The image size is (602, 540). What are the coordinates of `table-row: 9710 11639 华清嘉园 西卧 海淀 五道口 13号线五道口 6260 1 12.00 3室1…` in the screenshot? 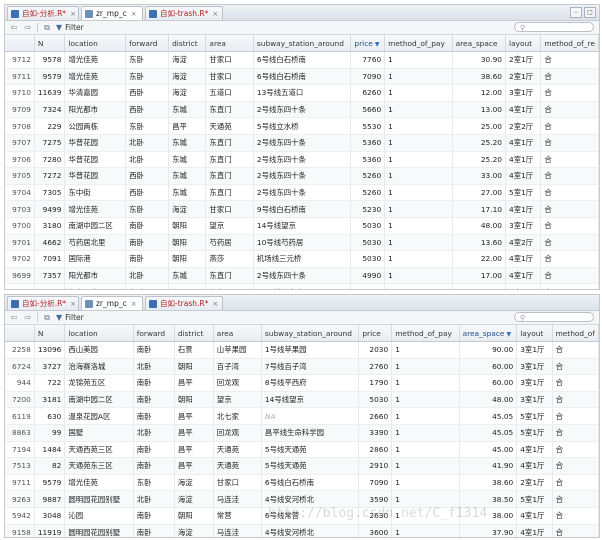 It's located at (302, 93).